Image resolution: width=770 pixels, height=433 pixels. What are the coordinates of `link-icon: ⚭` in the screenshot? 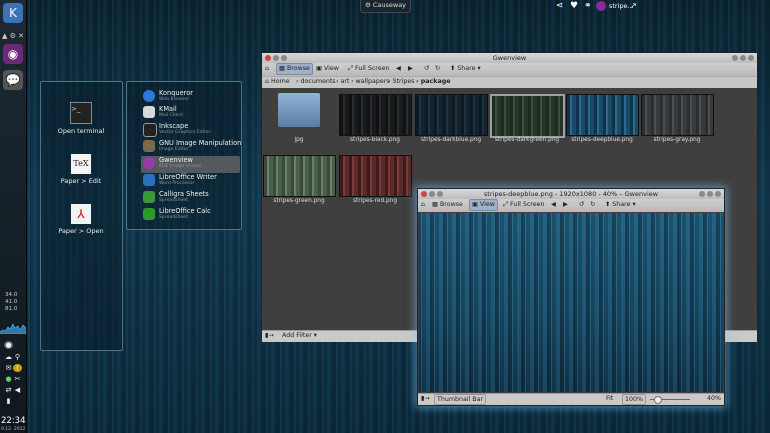 It's located at (588, 6).